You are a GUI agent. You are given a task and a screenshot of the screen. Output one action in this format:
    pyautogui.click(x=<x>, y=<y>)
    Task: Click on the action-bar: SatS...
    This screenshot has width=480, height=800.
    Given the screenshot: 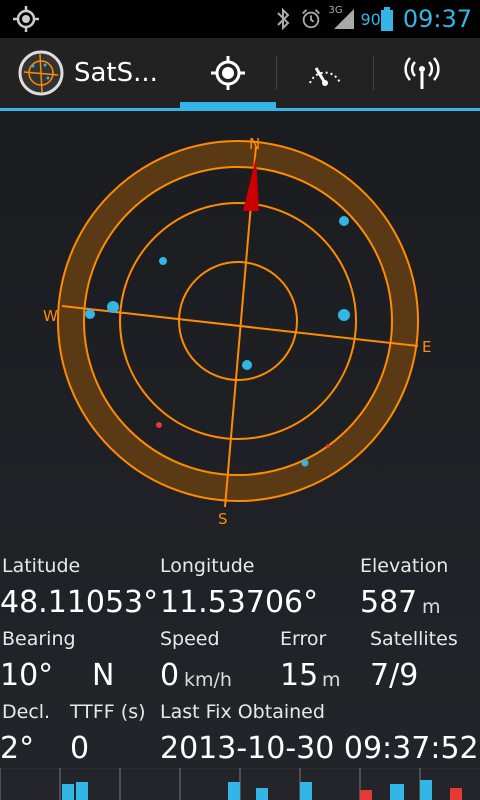 What is the action you would take?
    pyautogui.click(x=240, y=73)
    